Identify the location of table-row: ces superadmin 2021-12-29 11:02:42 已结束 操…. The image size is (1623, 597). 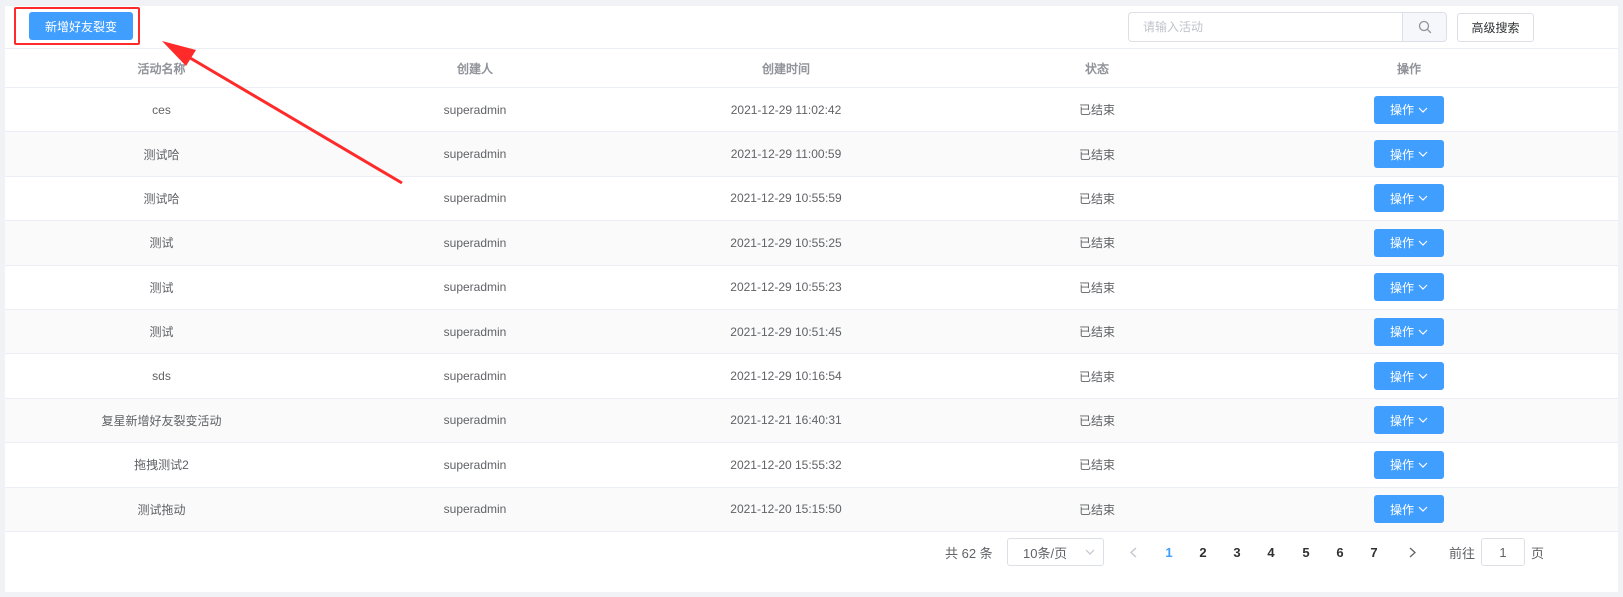
(811, 110).